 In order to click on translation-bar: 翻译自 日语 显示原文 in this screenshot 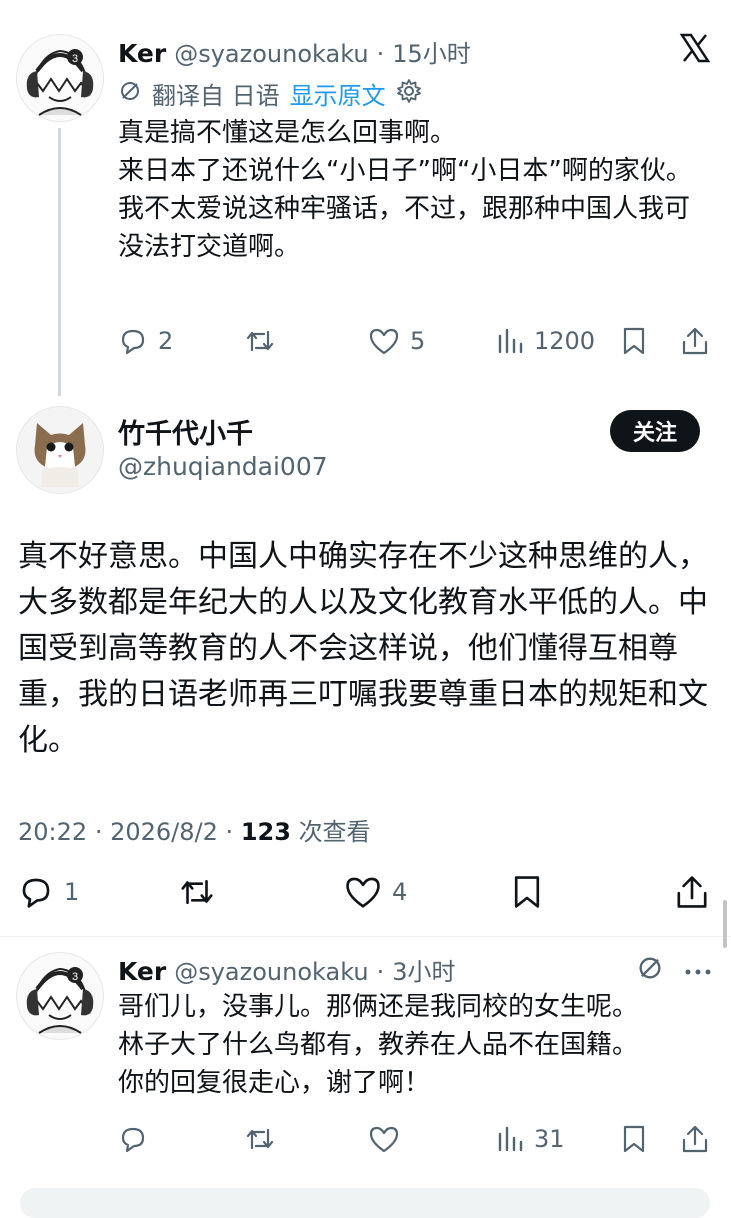, I will do `click(270, 93)`.